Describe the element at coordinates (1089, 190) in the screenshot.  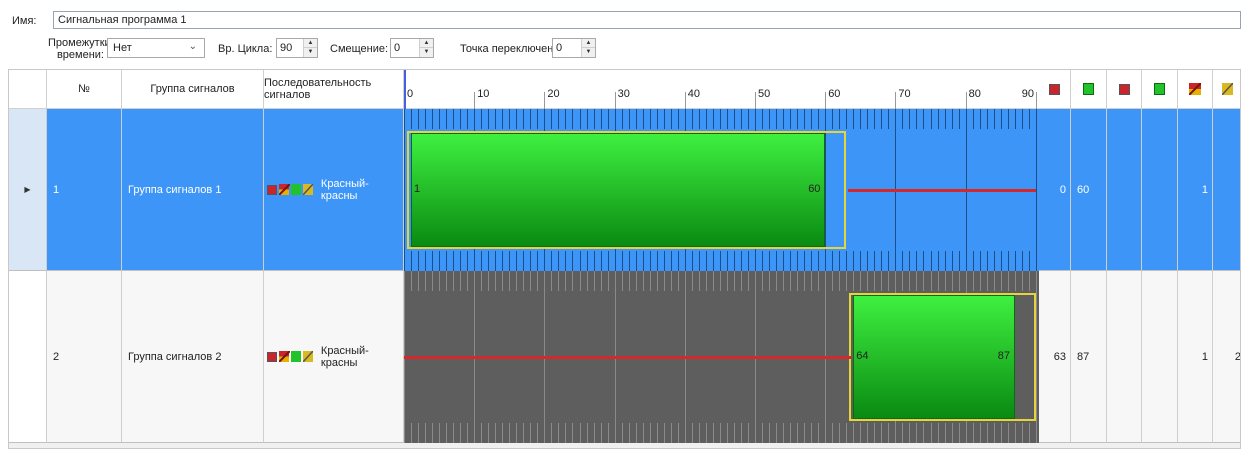
I see `row1-green-end: 60` at that location.